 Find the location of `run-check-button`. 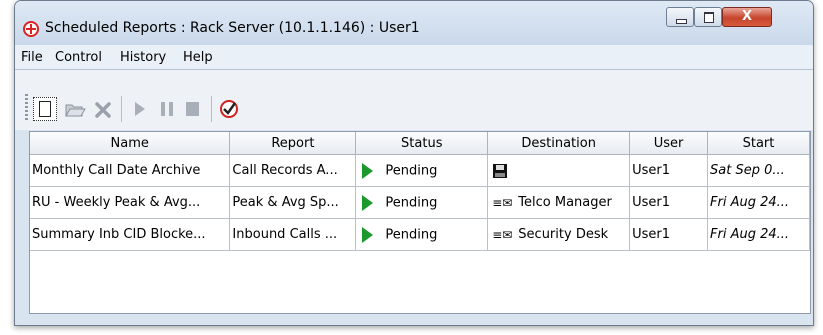

run-check-button is located at coordinates (229, 109).